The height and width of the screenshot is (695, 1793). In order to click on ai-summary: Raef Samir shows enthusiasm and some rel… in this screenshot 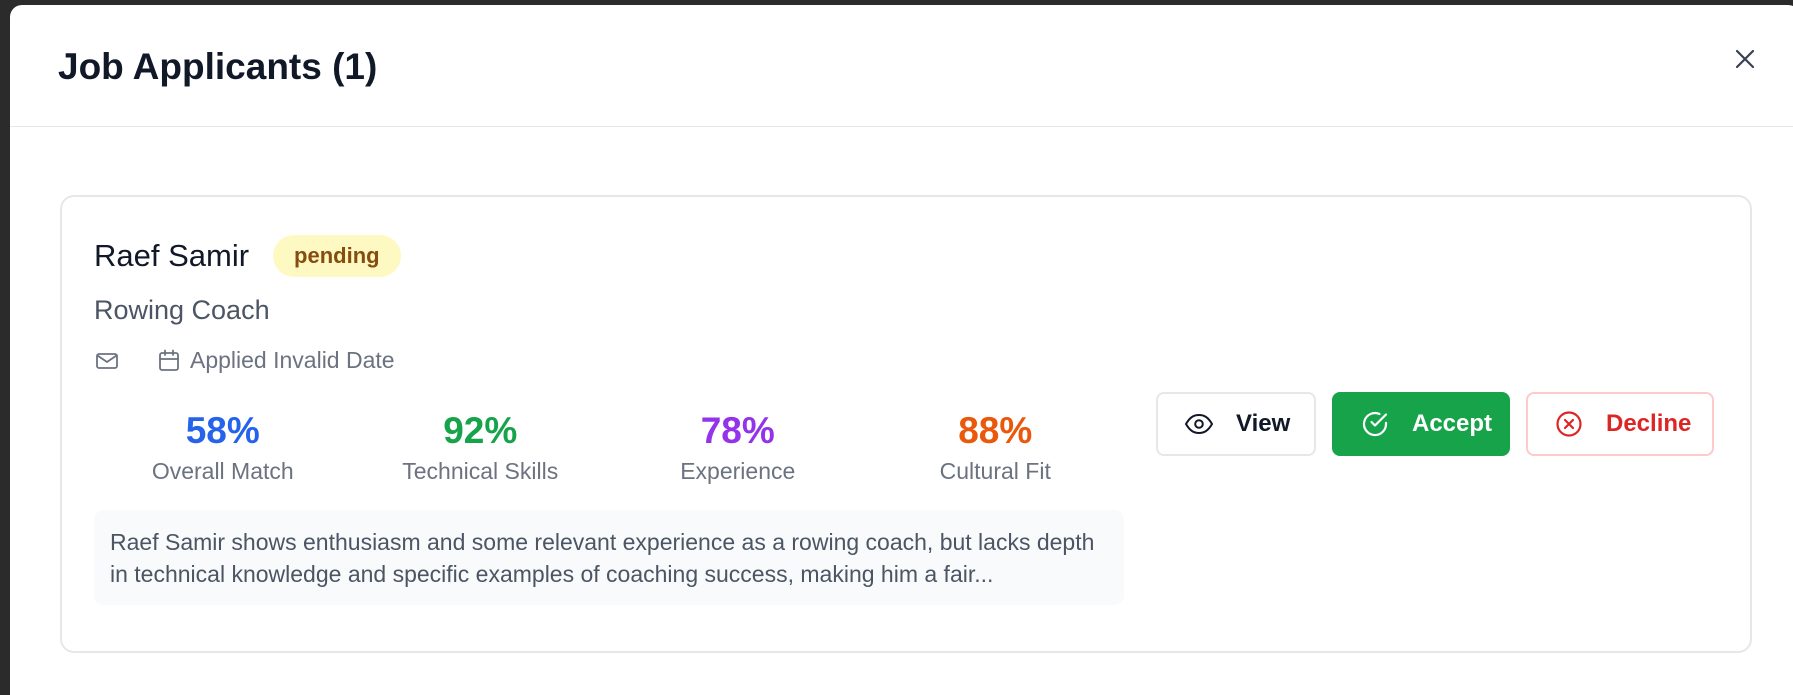, I will do `click(609, 557)`.